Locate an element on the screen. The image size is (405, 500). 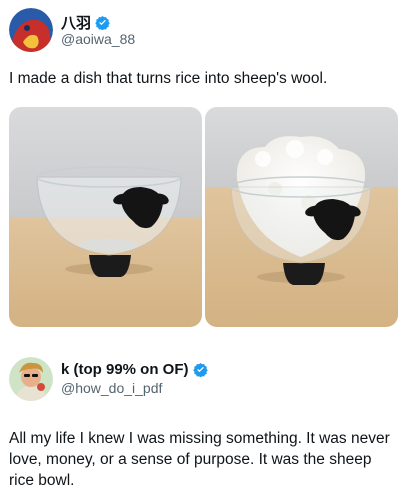
display-name-text: 八羽 is located at coordinates (76, 23).